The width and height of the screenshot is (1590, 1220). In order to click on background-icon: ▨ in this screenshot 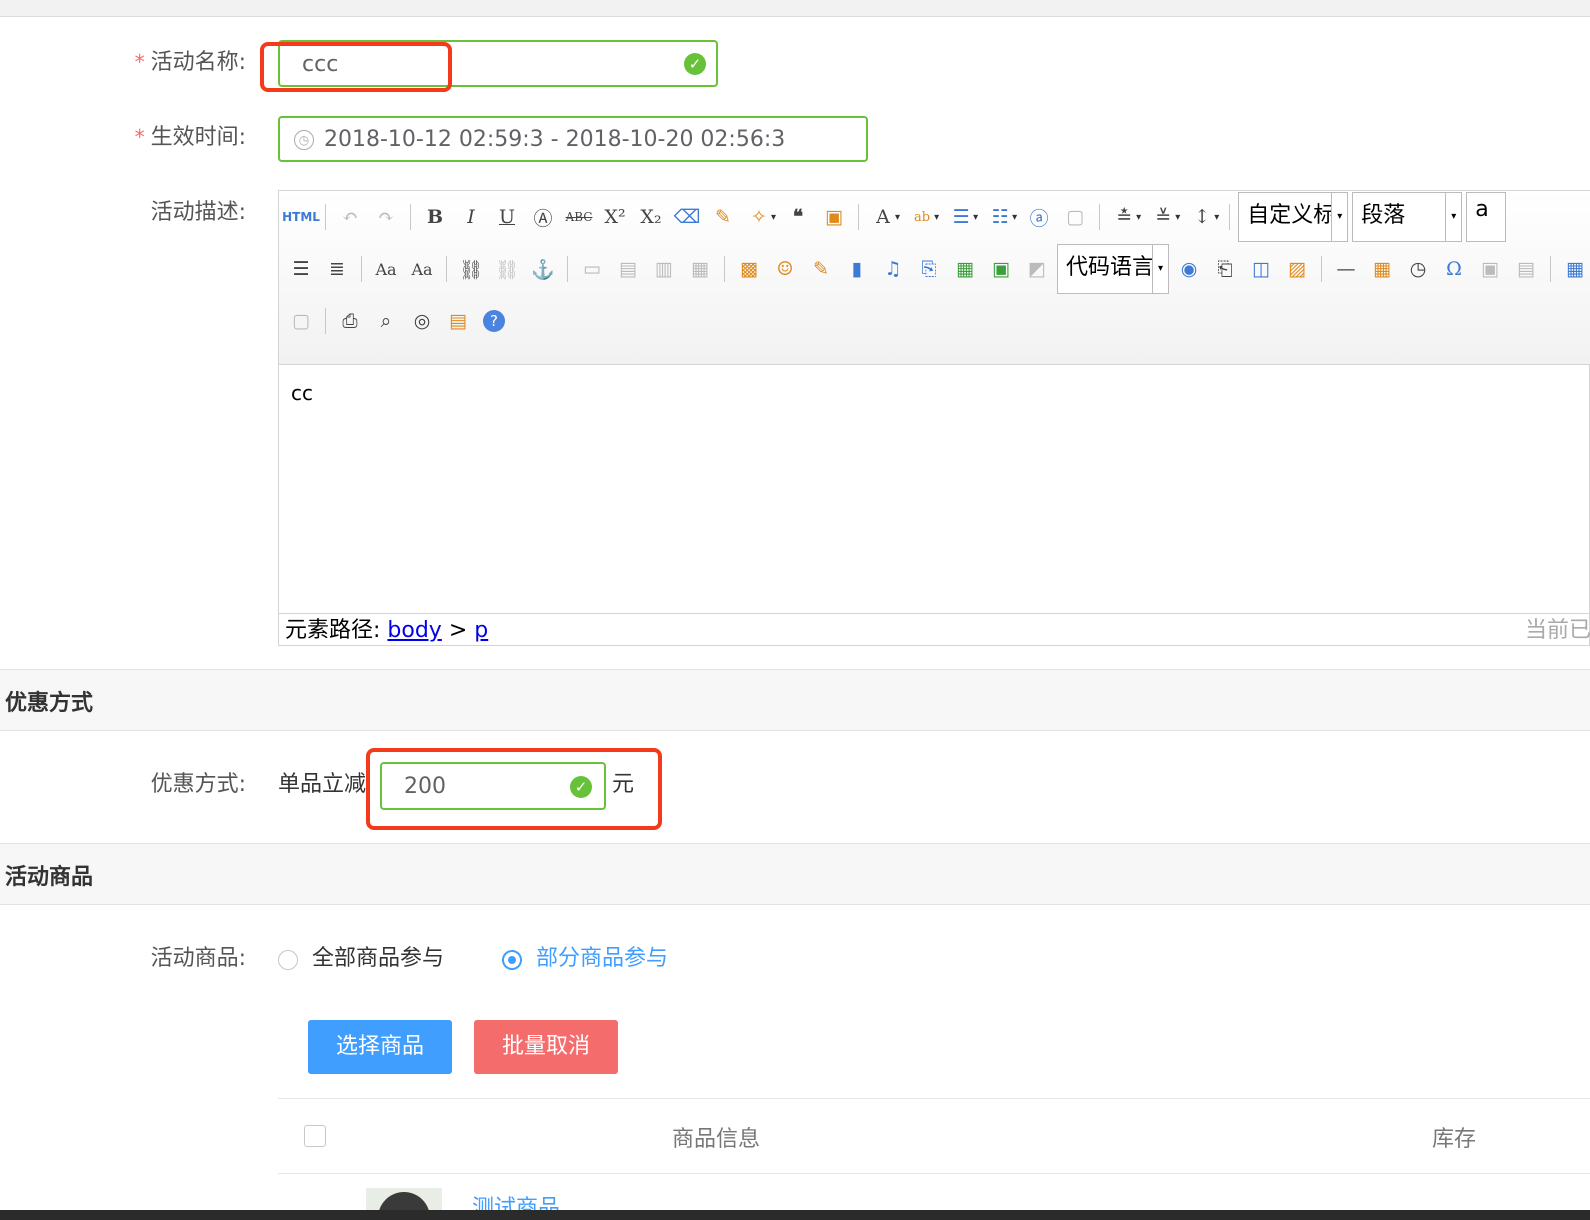, I will do `click(1297, 269)`.